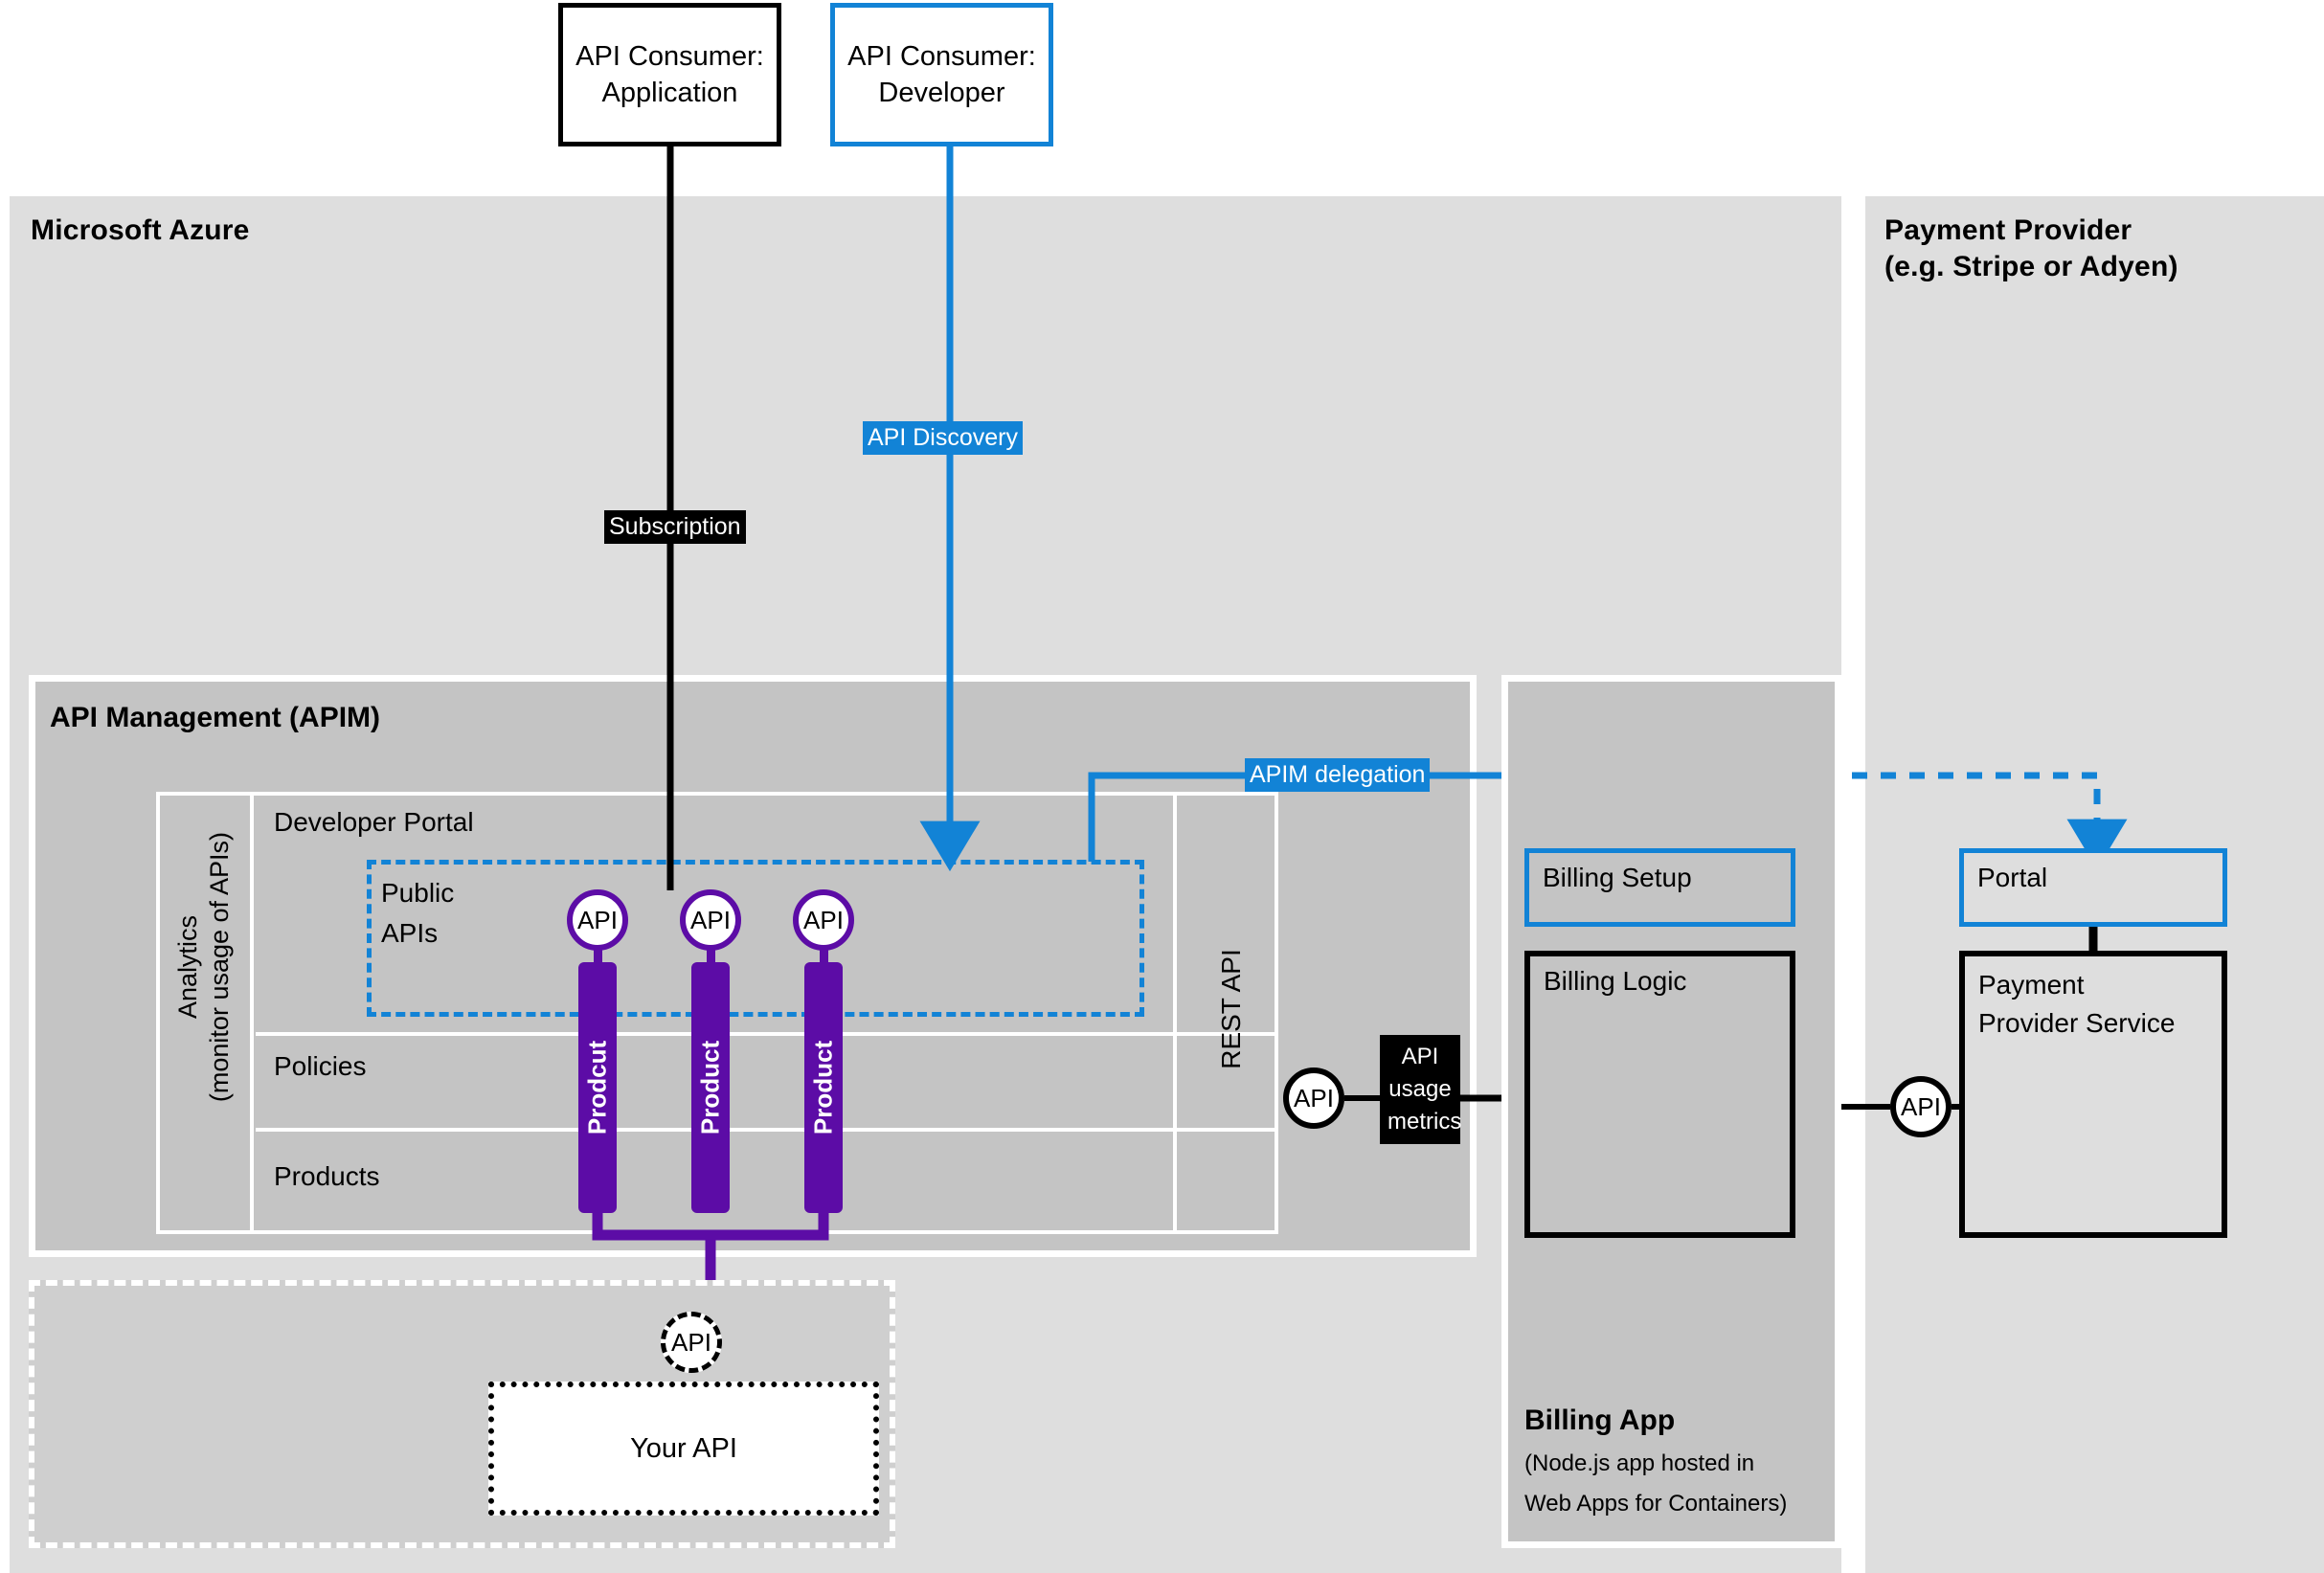 The width and height of the screenshot is (2324, 1573). What do you see at coordinates (670, 93) in the screenshot?
I see `consumer-application-line2: Application` at bounding box center [670, 93].